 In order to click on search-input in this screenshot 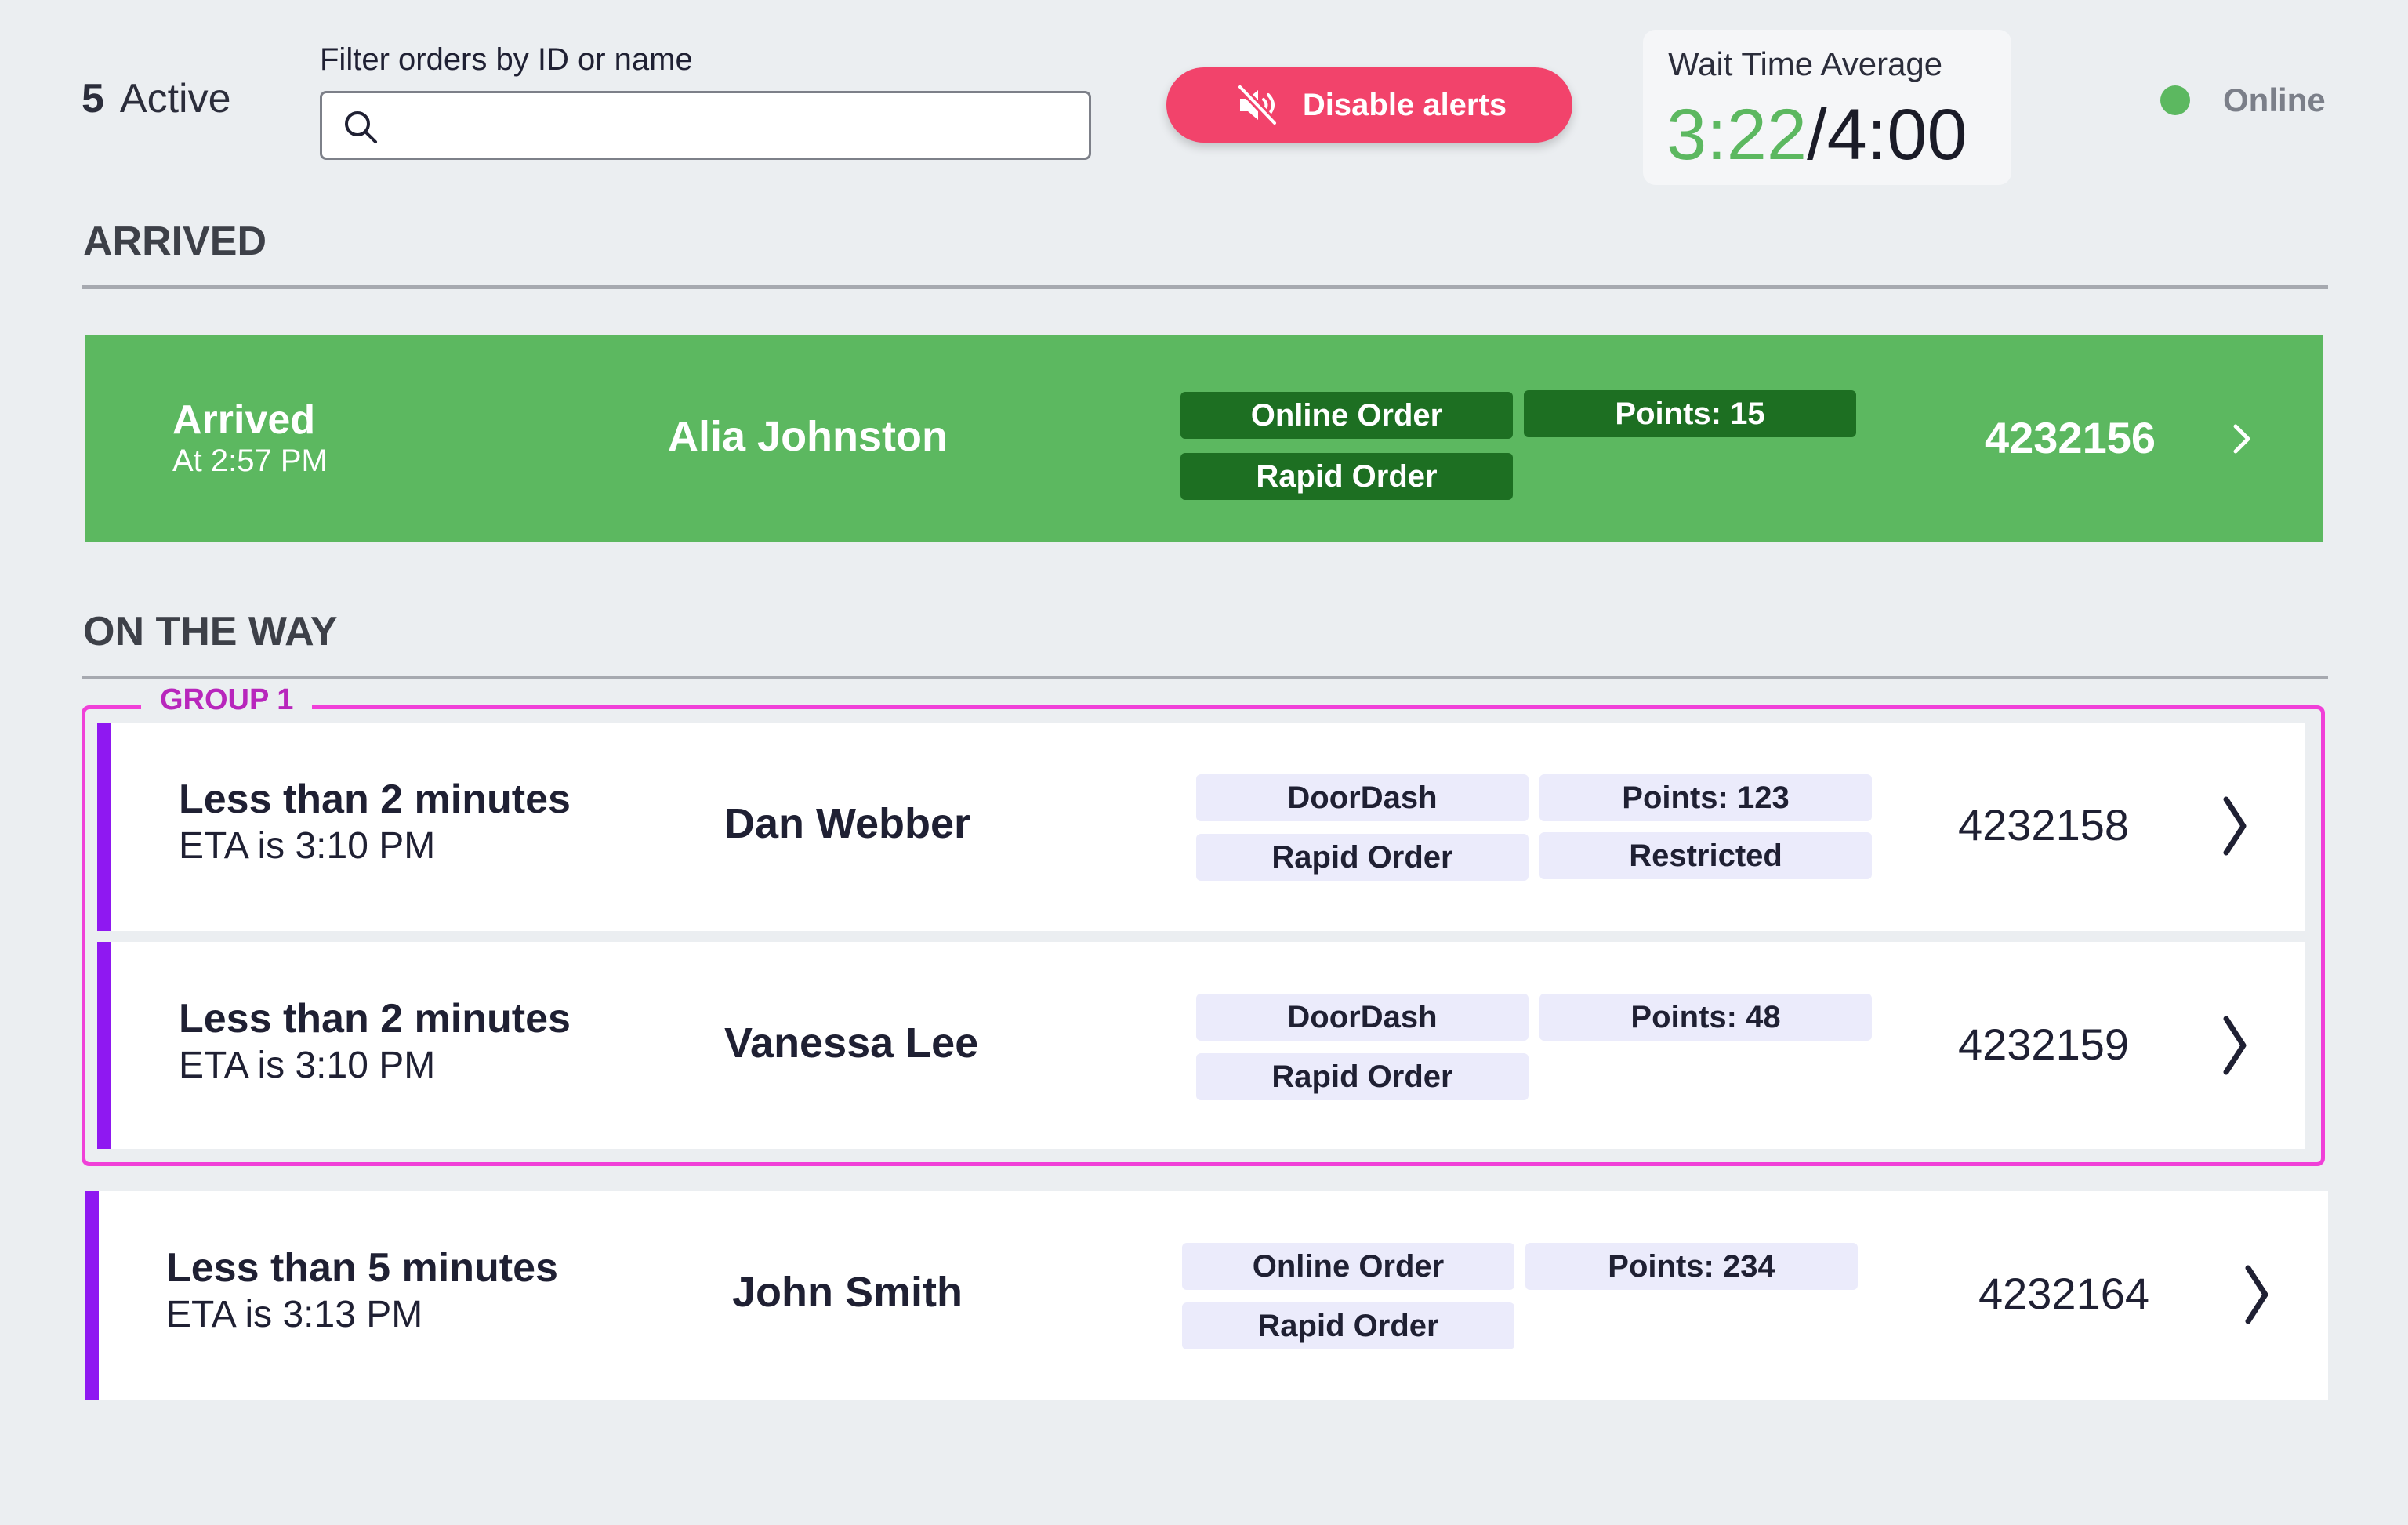, I will do `click(735, 125)`.